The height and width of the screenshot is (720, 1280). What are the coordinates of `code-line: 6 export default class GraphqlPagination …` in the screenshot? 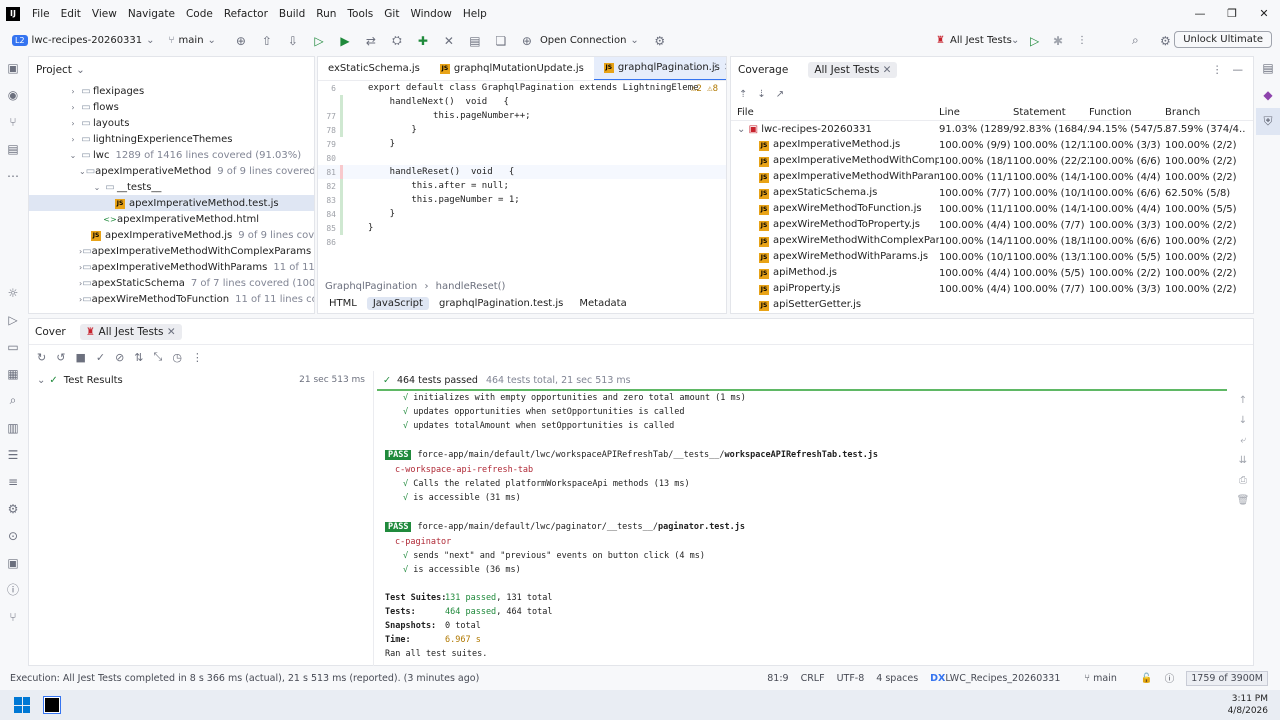 It's located at (522, 88).